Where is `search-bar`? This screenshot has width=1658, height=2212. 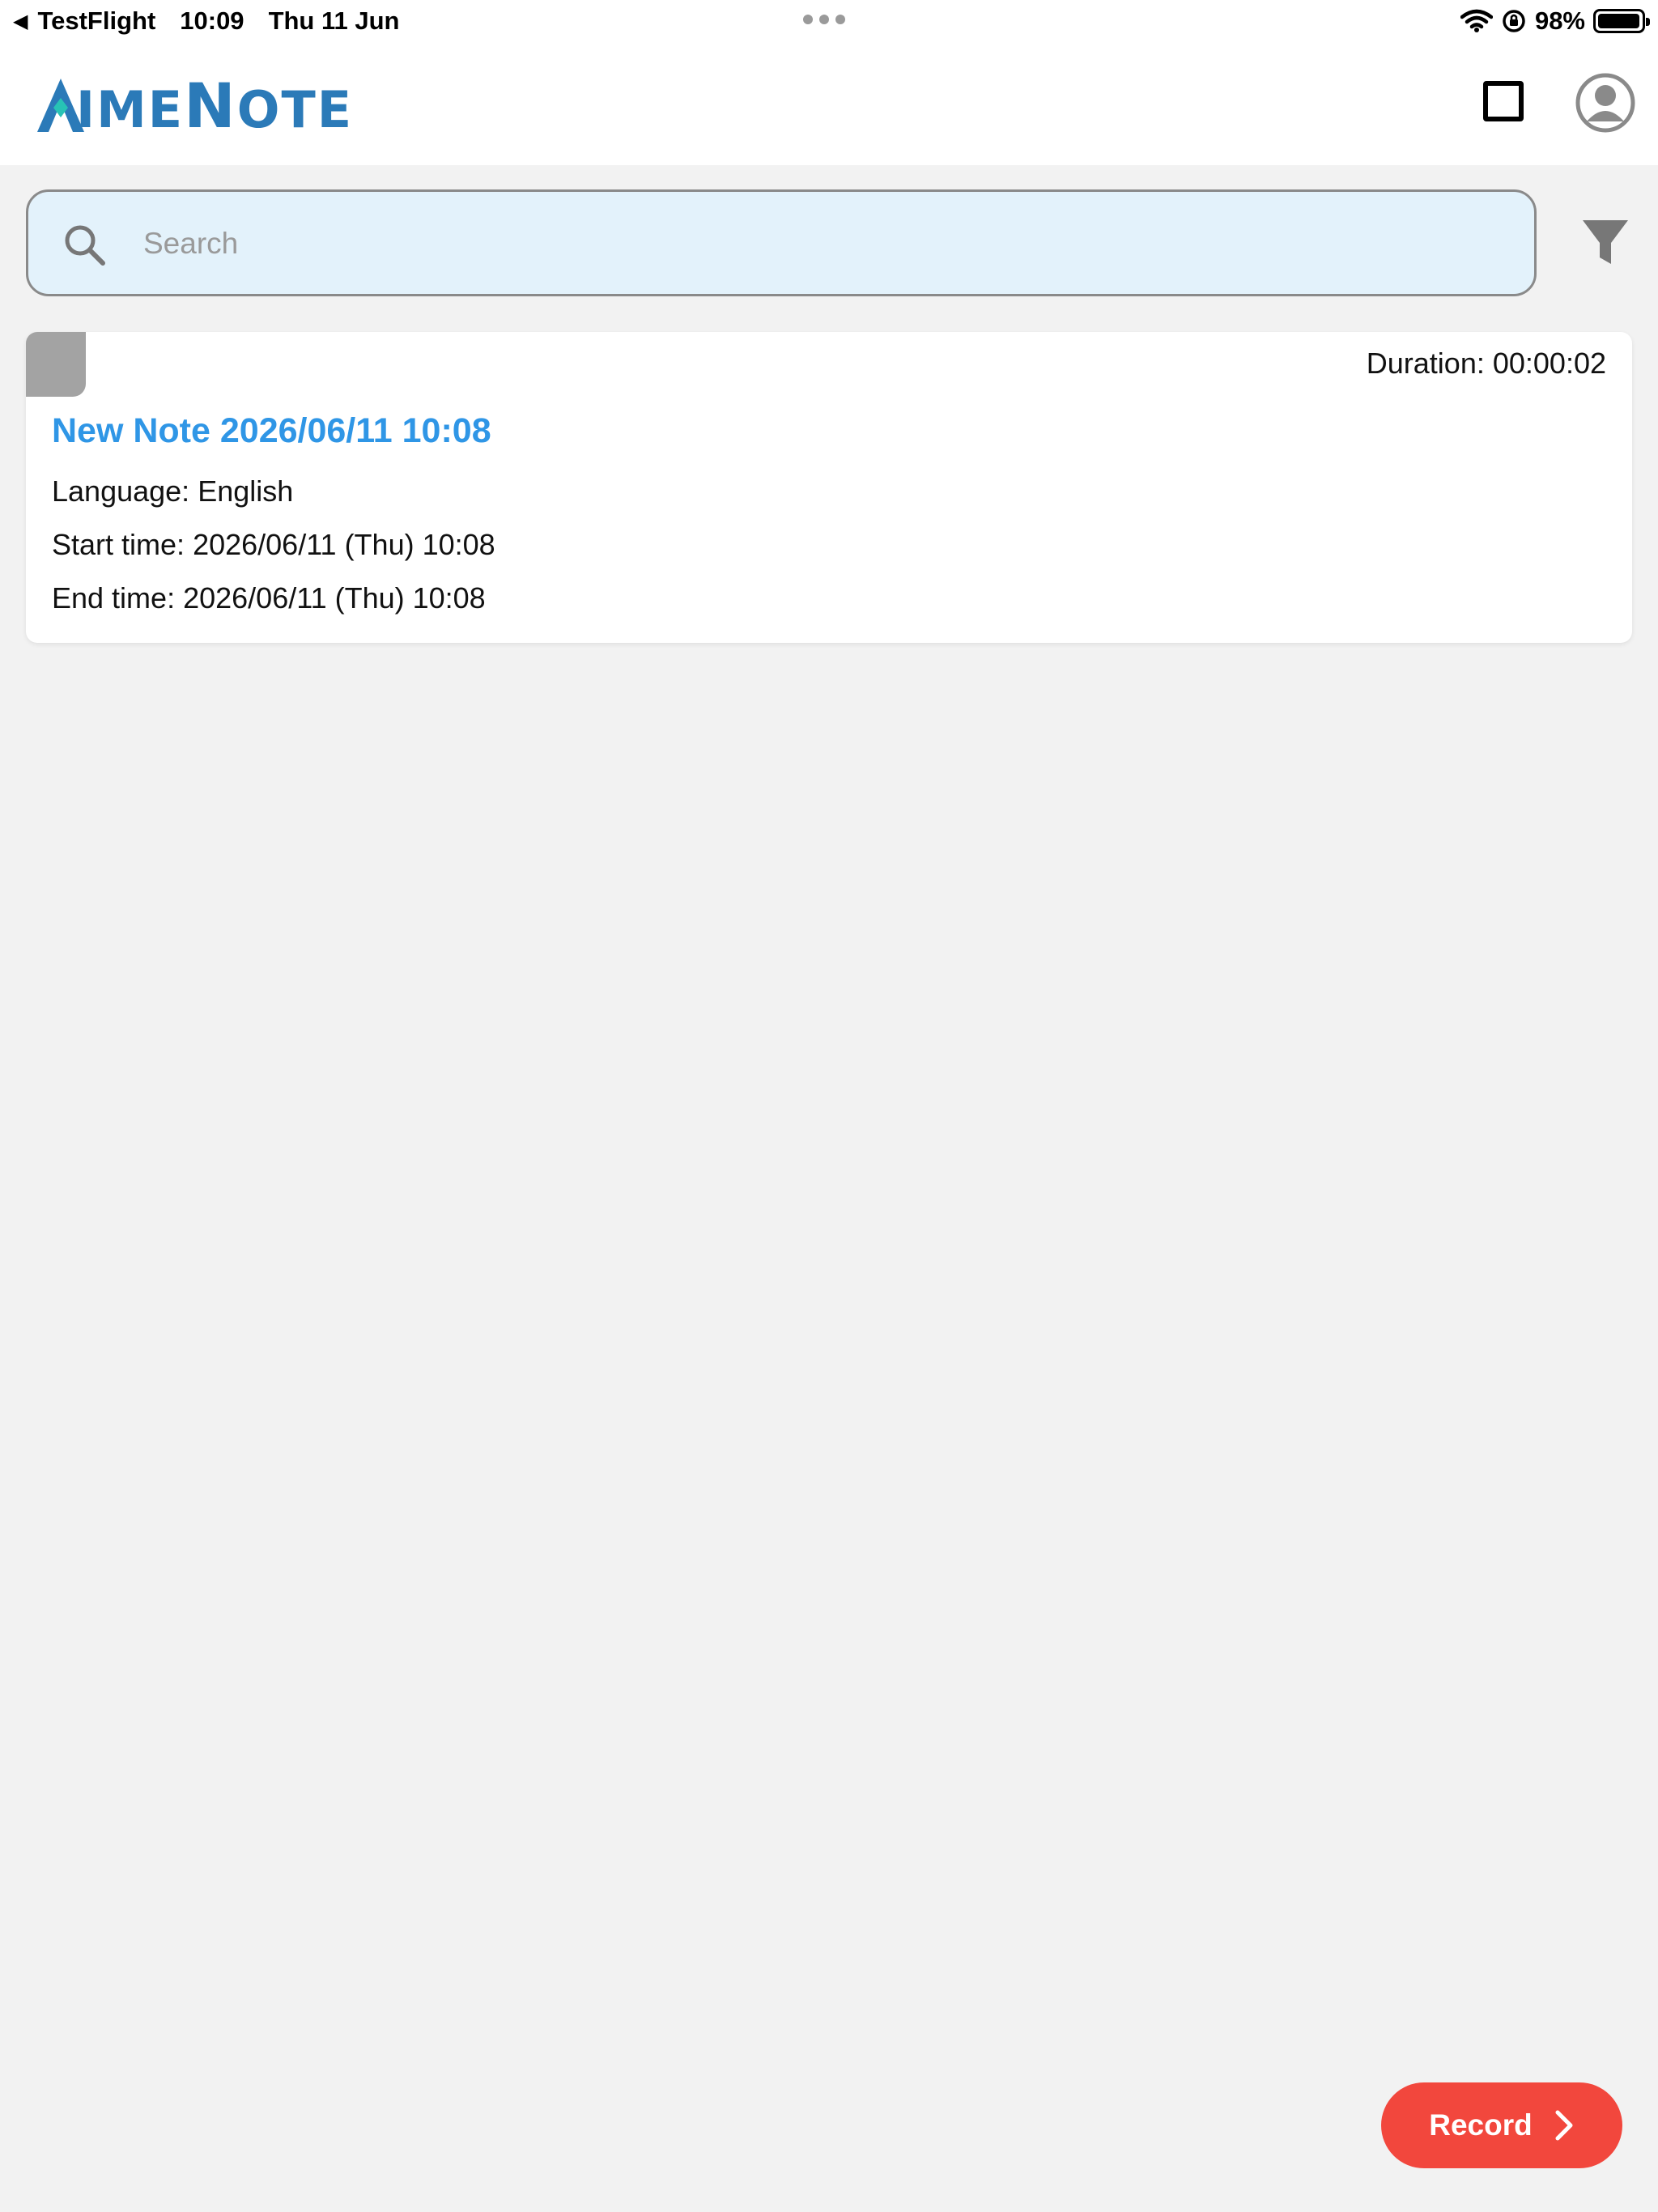 search-bar is located at coordinates (781, 242).